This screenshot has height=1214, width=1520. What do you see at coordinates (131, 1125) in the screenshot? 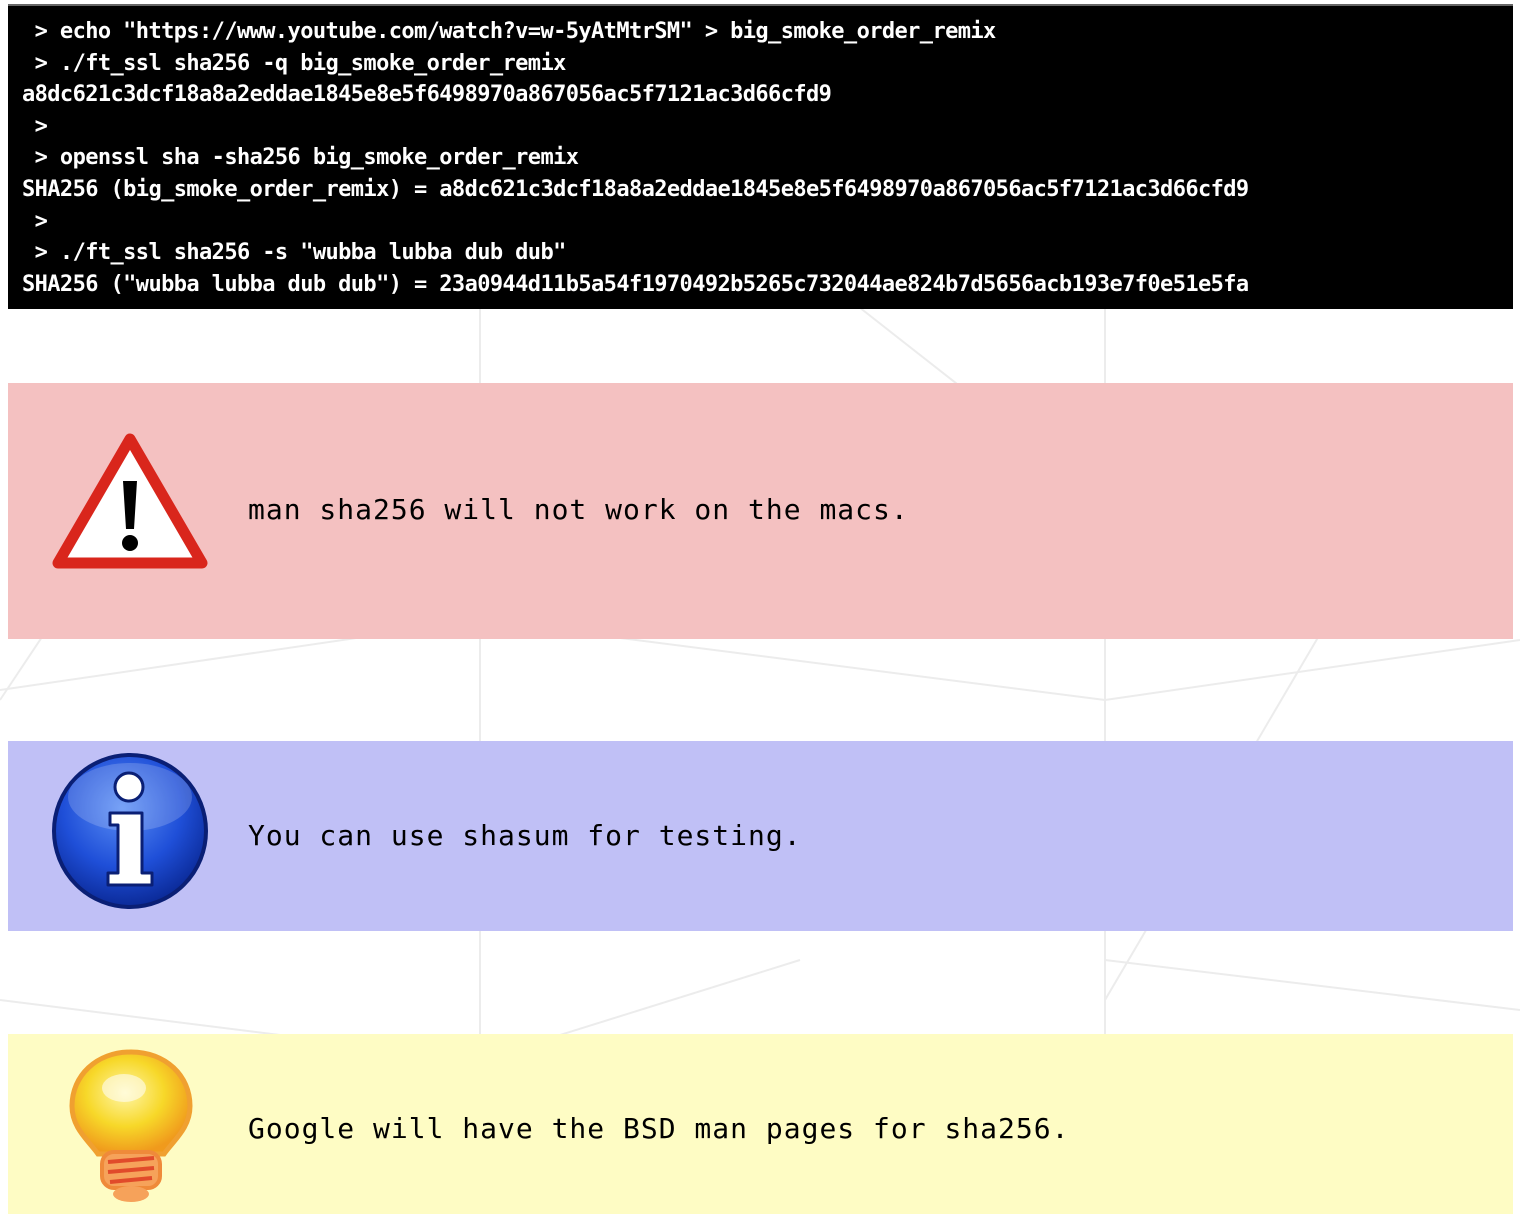
I see `lightbulb-icon` at bounding box center [131, 1125].